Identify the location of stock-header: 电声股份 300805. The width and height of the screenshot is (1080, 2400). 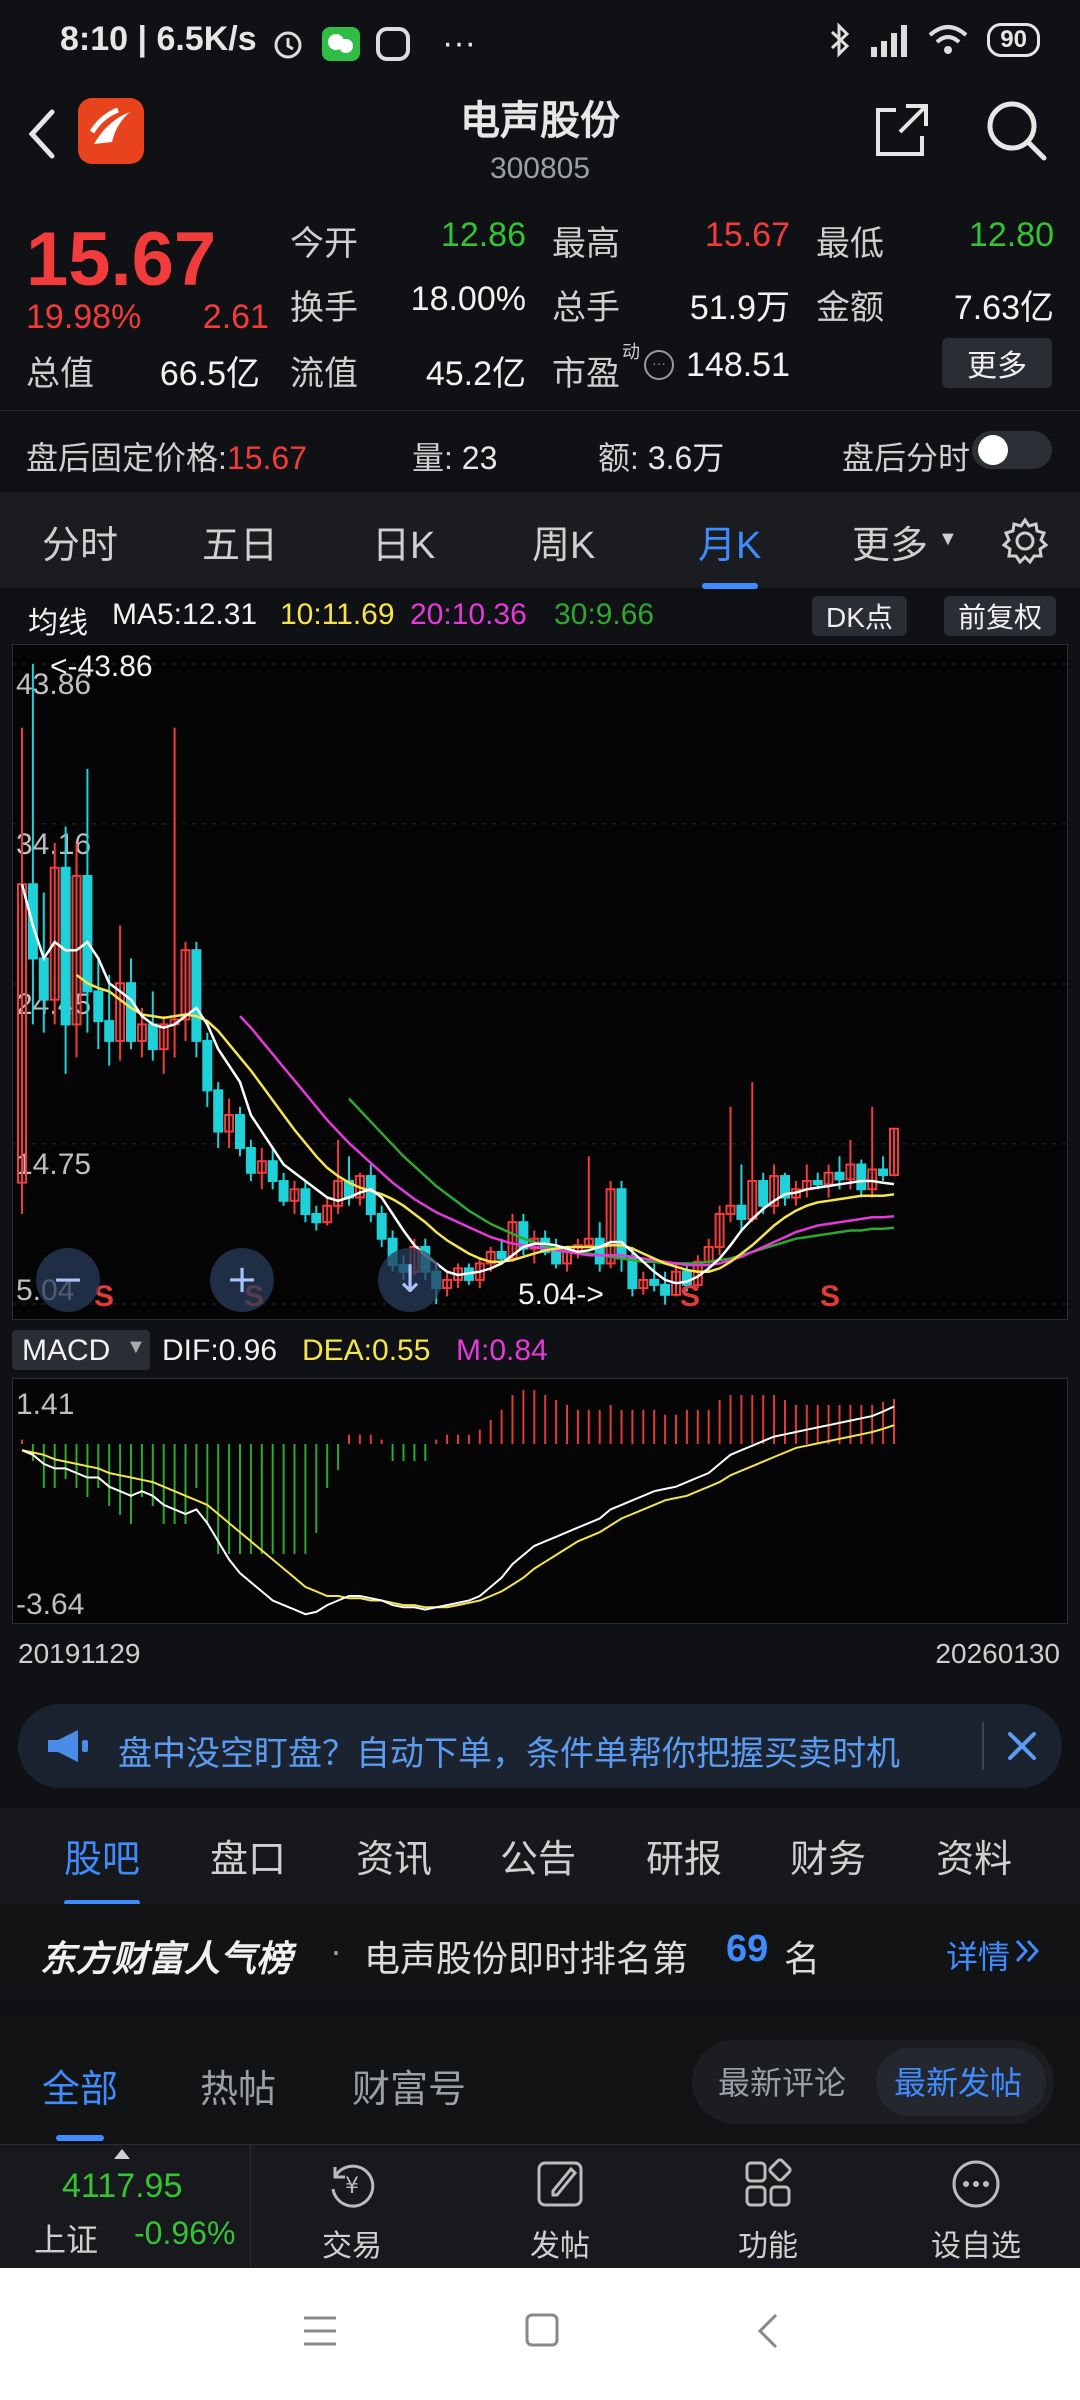
(540, 138).